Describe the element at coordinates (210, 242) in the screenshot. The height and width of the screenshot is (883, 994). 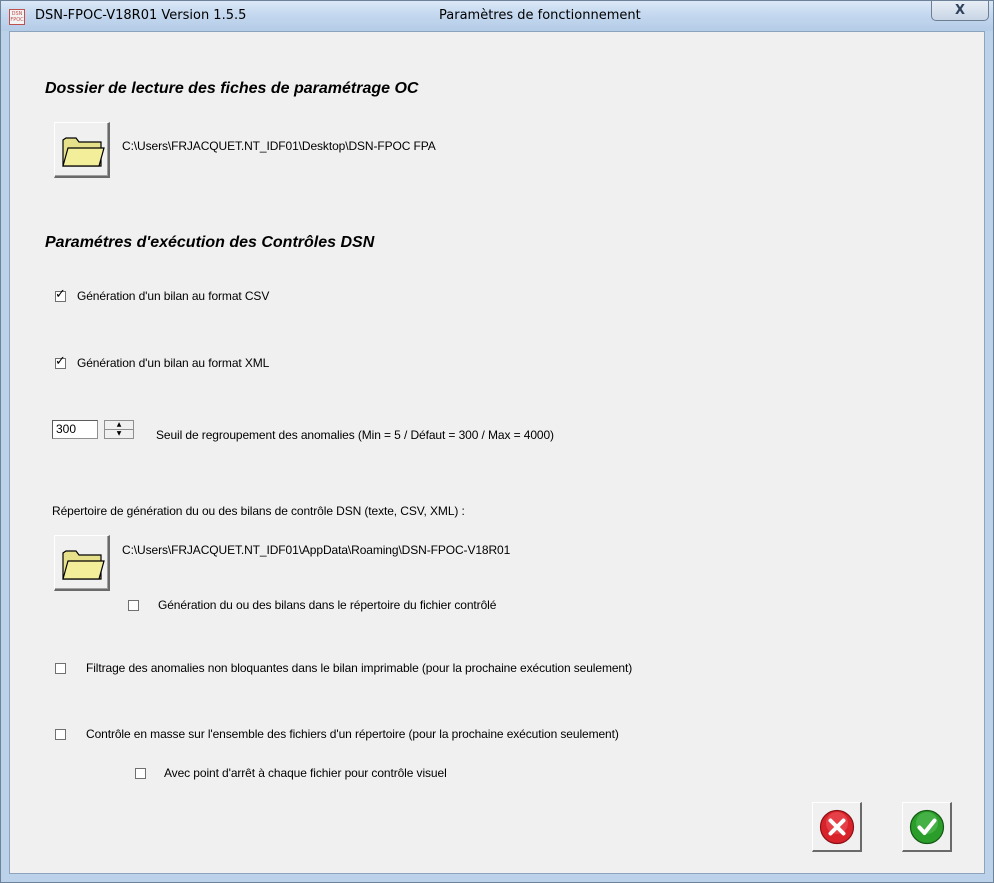
I see `execution-heading: Paramétres d'exécution des Contrôles DSN` at that location.